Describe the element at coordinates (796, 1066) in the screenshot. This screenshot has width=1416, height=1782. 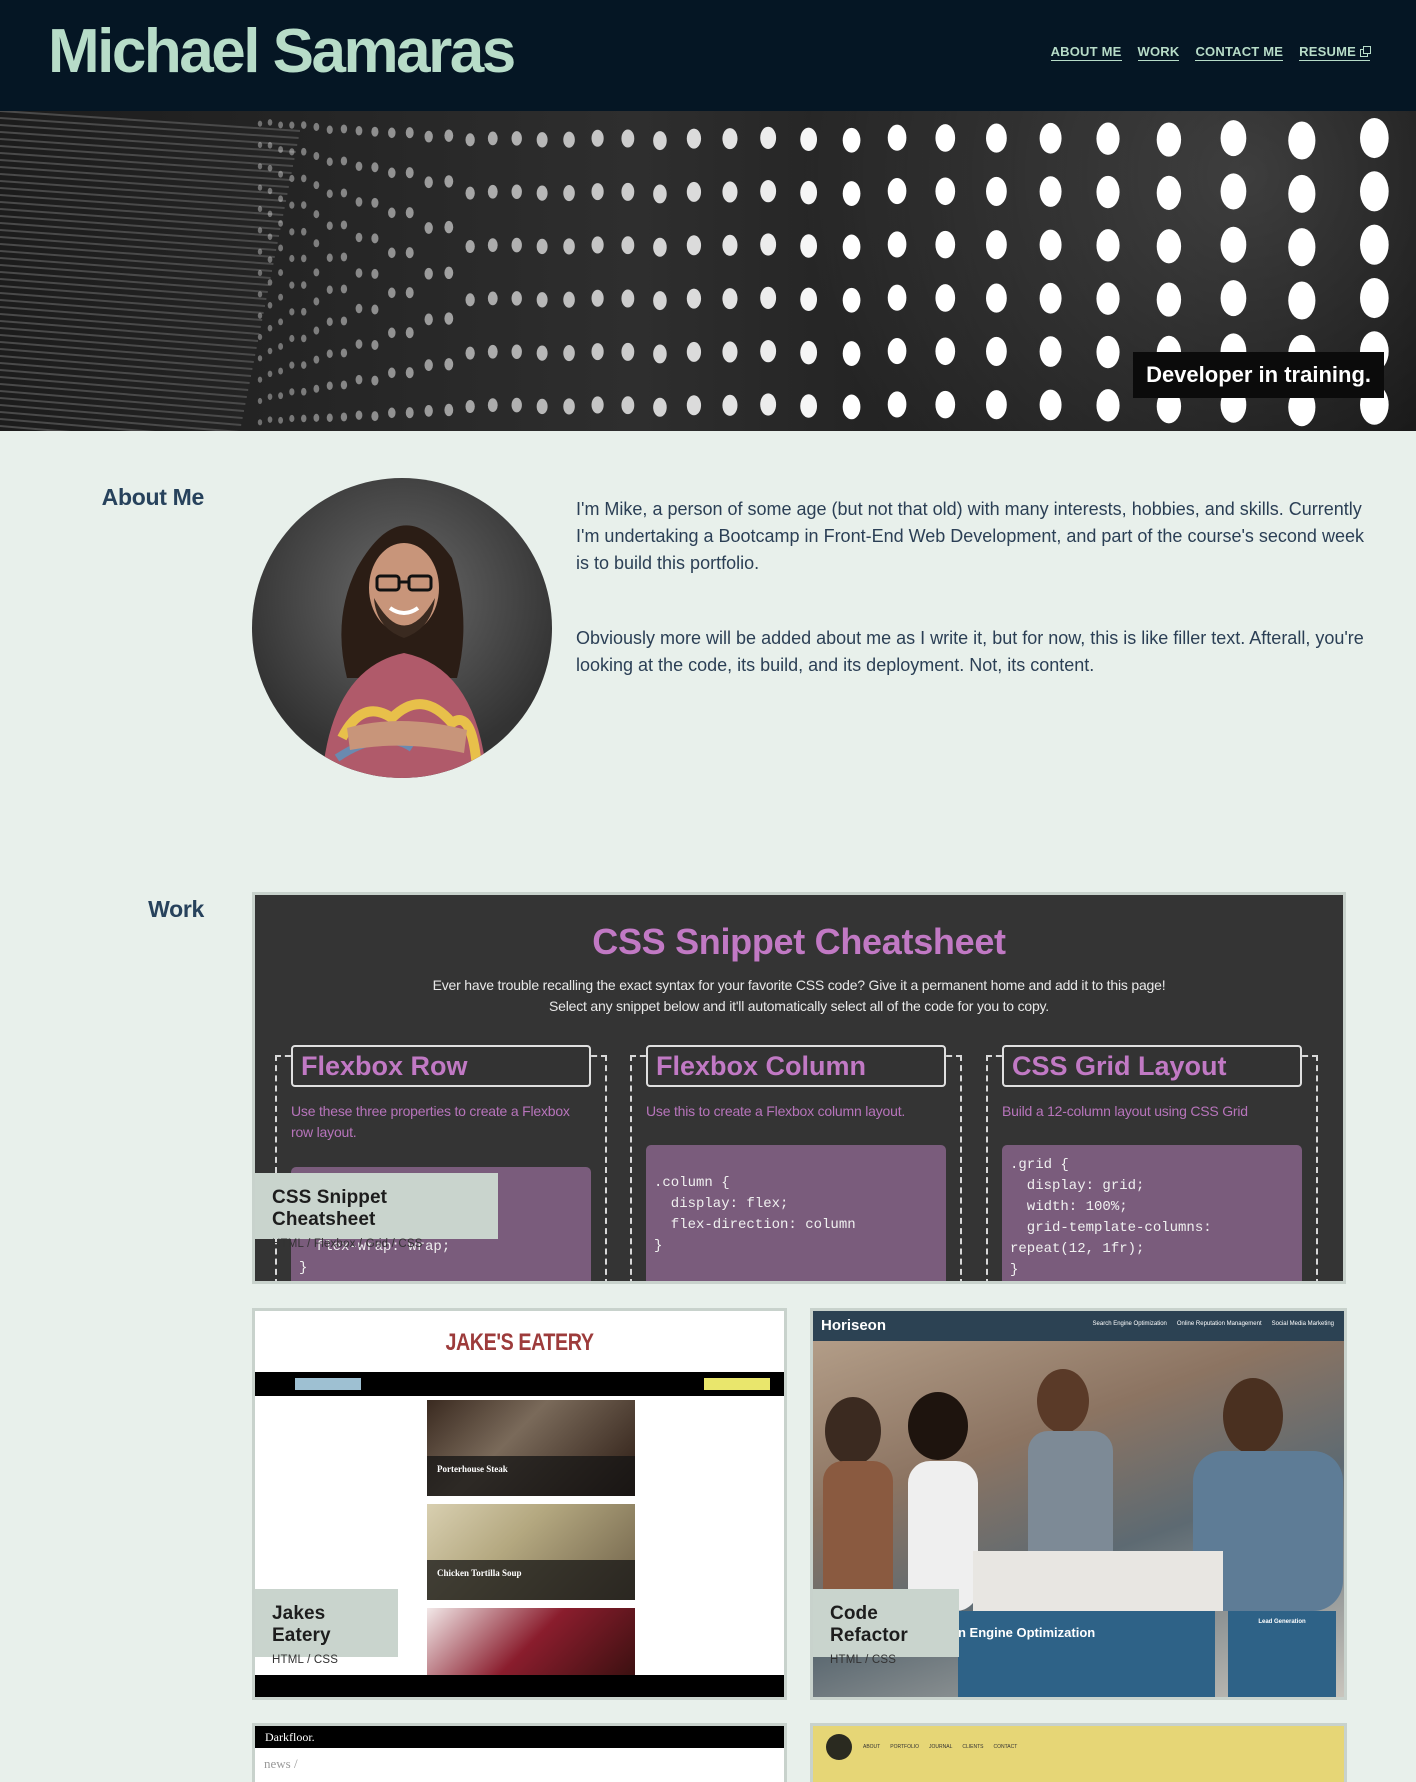
I see `preview-column-heading: Flexbox Column` at that location.